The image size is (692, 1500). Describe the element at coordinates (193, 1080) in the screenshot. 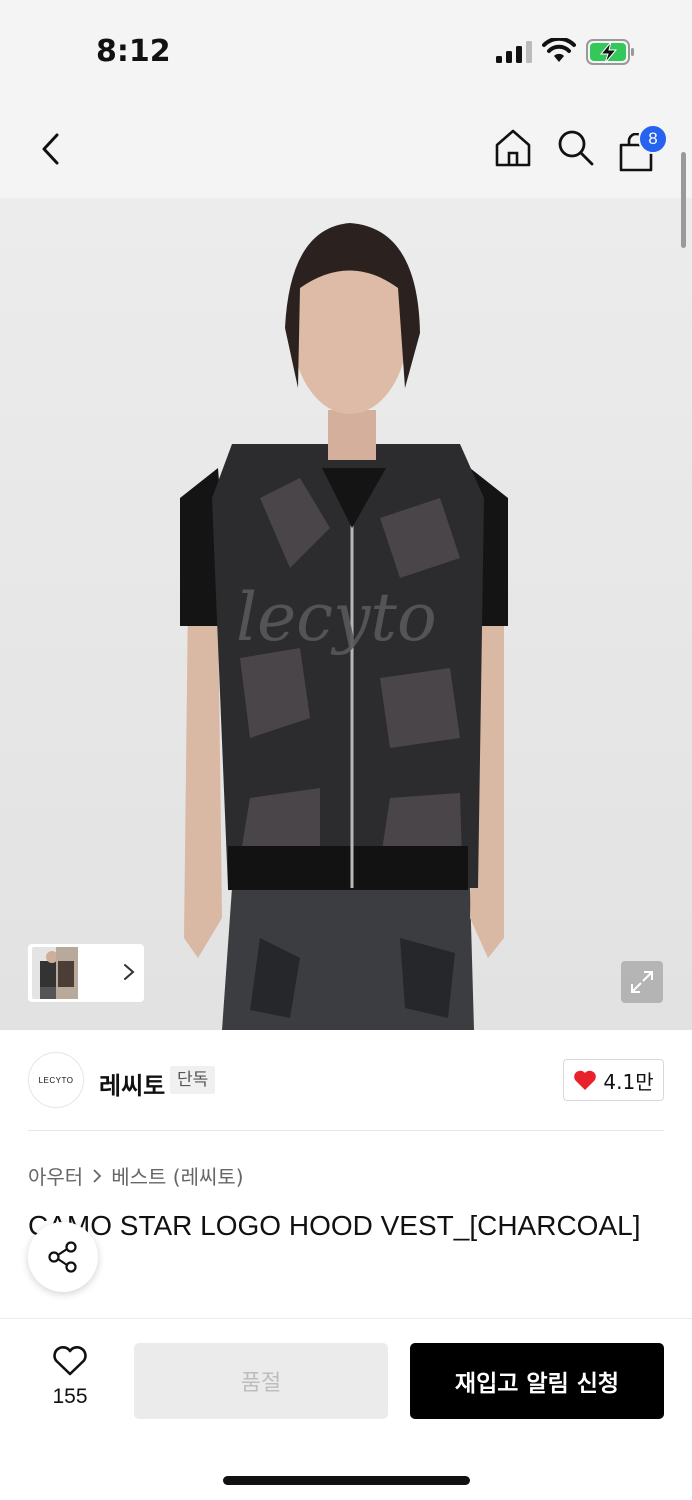

I see `exclusive-badge: 단독` at that location.